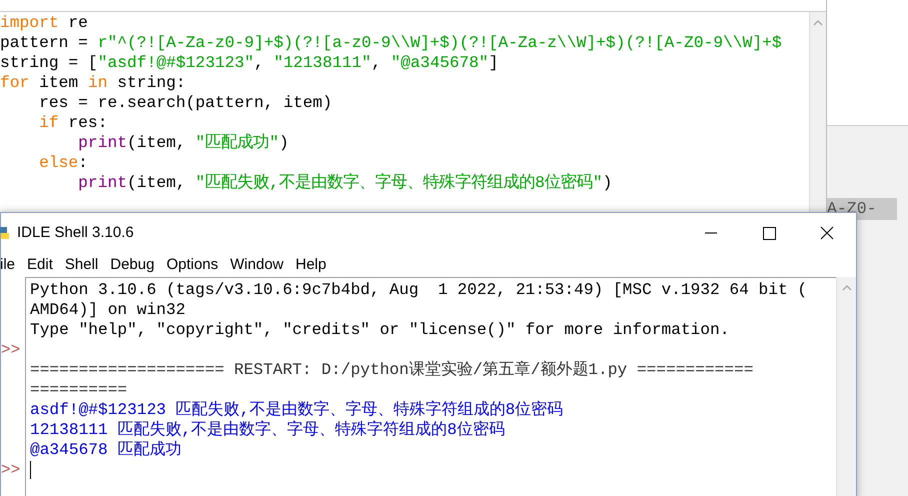 Image resolution: width=908 pixels, height=496 pixels. I want to click on menu-item: Edit, so click(40, 265).